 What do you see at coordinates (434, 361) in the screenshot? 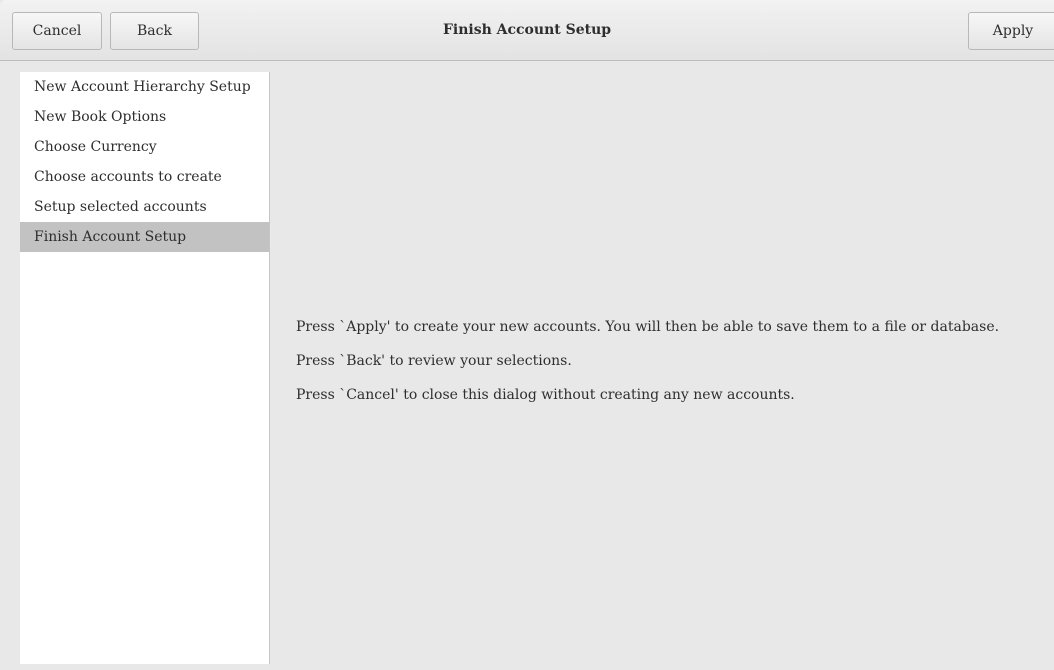
I see `back-instruction: Press `Back' to review your selections.` at bounding box center [434, 361].